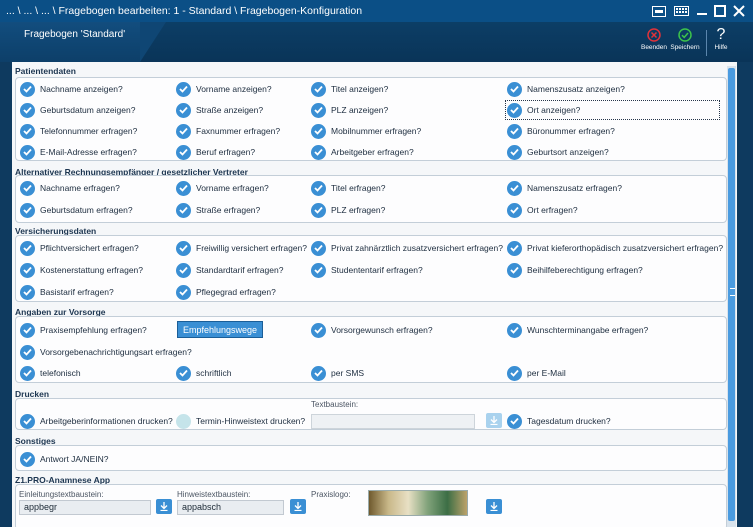 The width and height of the screenshot is (753, 527). I want to click on form-tab, so click(83, 42).